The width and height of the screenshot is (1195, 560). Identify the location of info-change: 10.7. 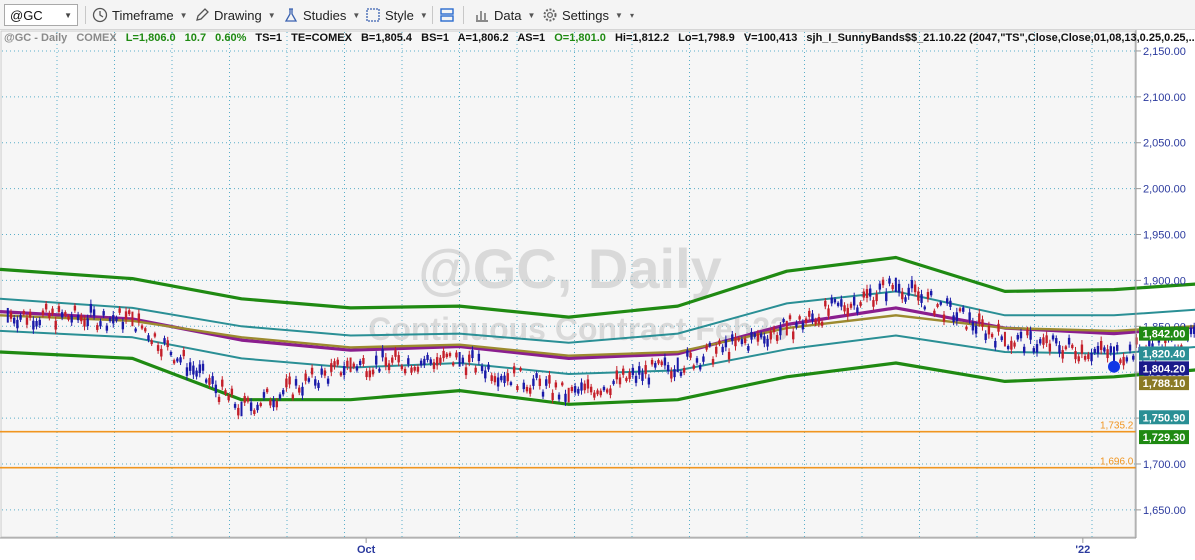
(195, 38).